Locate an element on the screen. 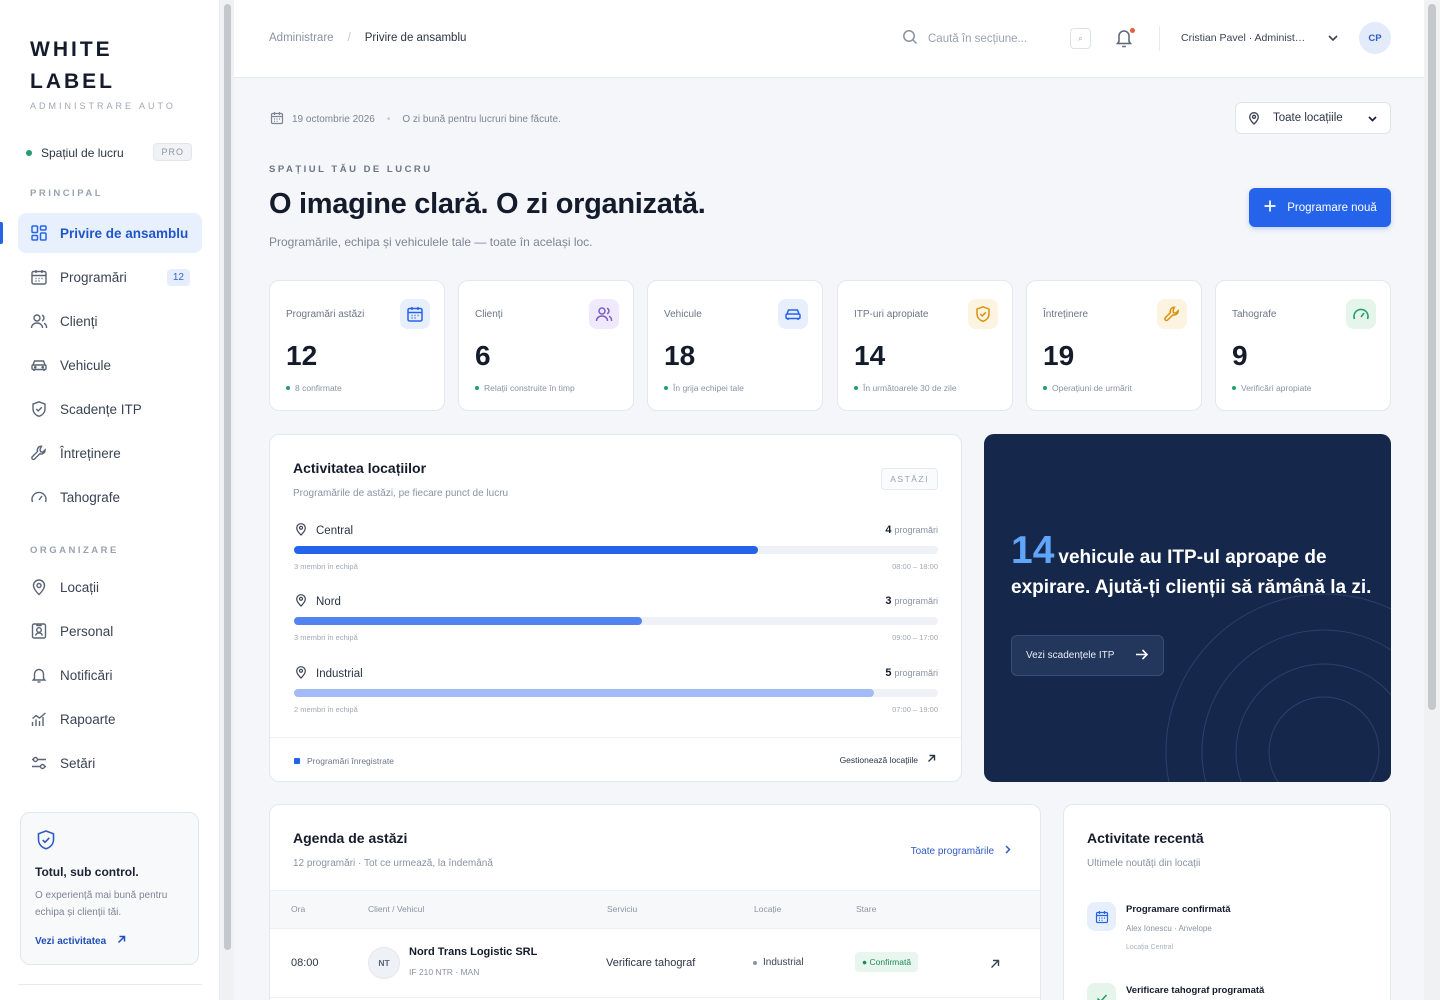 The image size is (1440, 1000). calendar-icon is located at coordinates (415, 314).